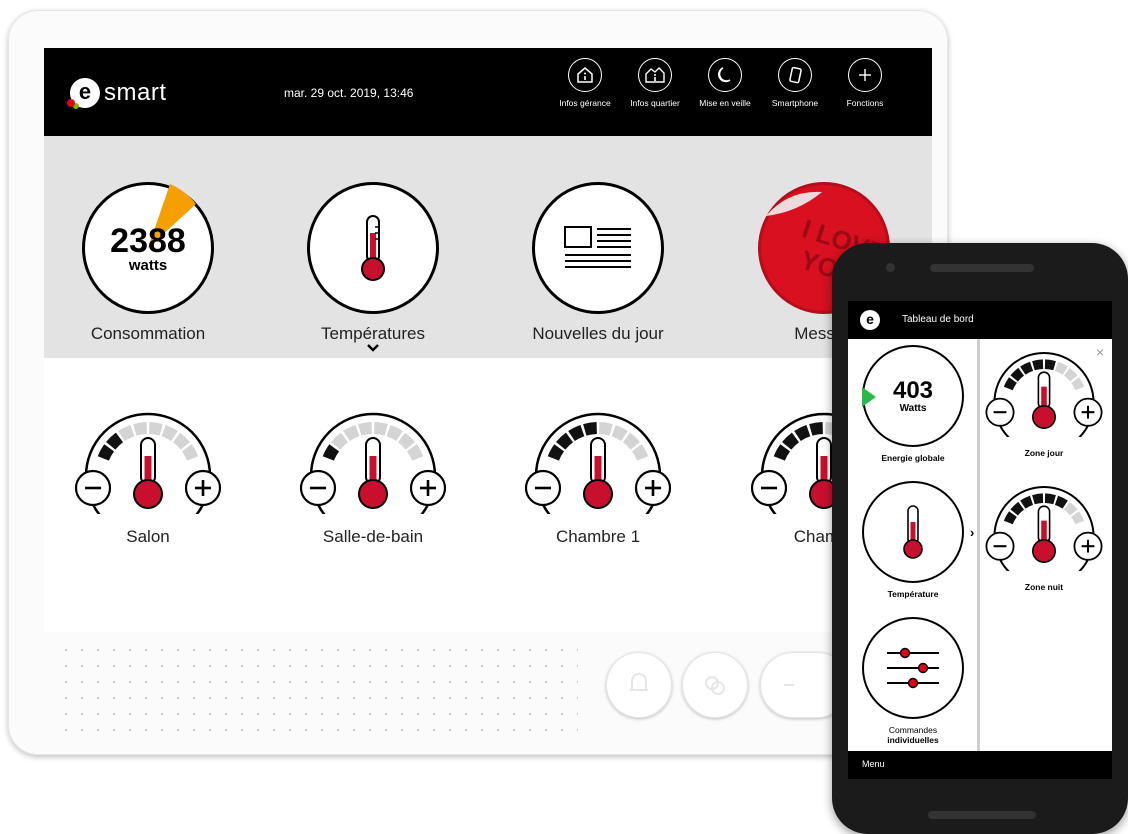 This screenshot has height=834, width=1128. I want to click on controls-circle, so click(913, 668).